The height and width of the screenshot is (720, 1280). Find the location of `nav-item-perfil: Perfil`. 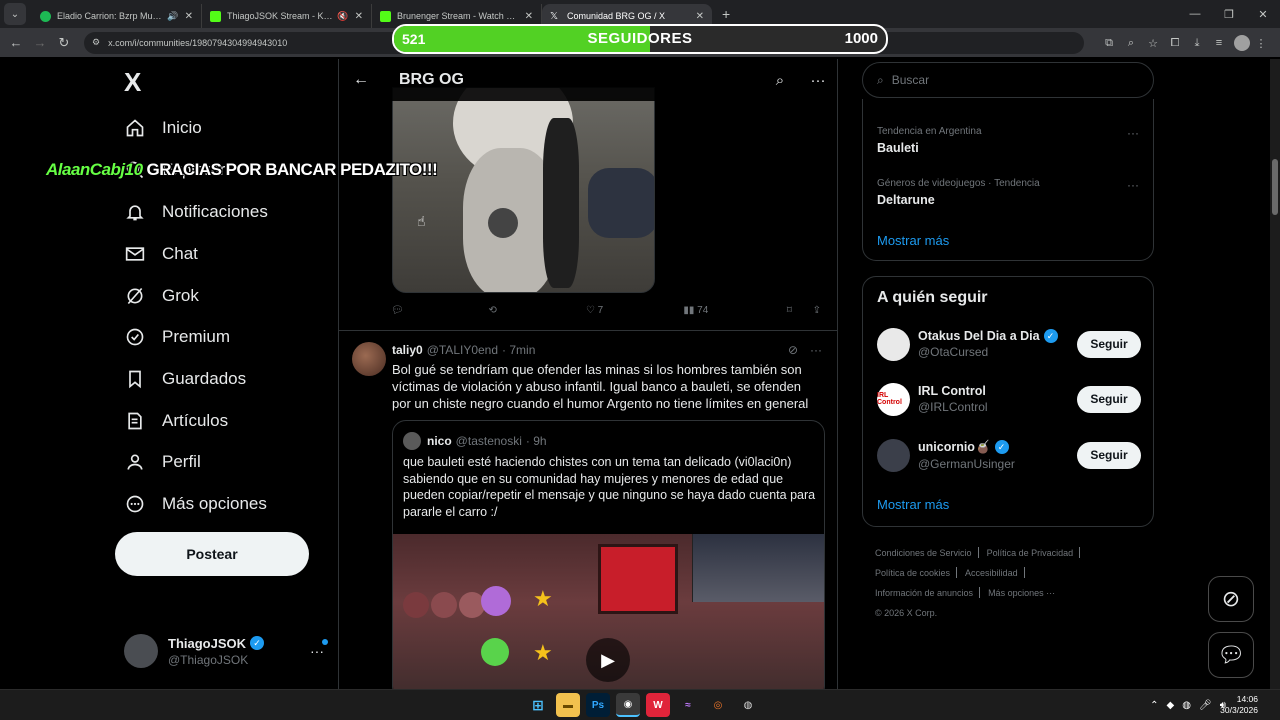

nav-item-perfil: Perfil is located at coordinates (162, 462).